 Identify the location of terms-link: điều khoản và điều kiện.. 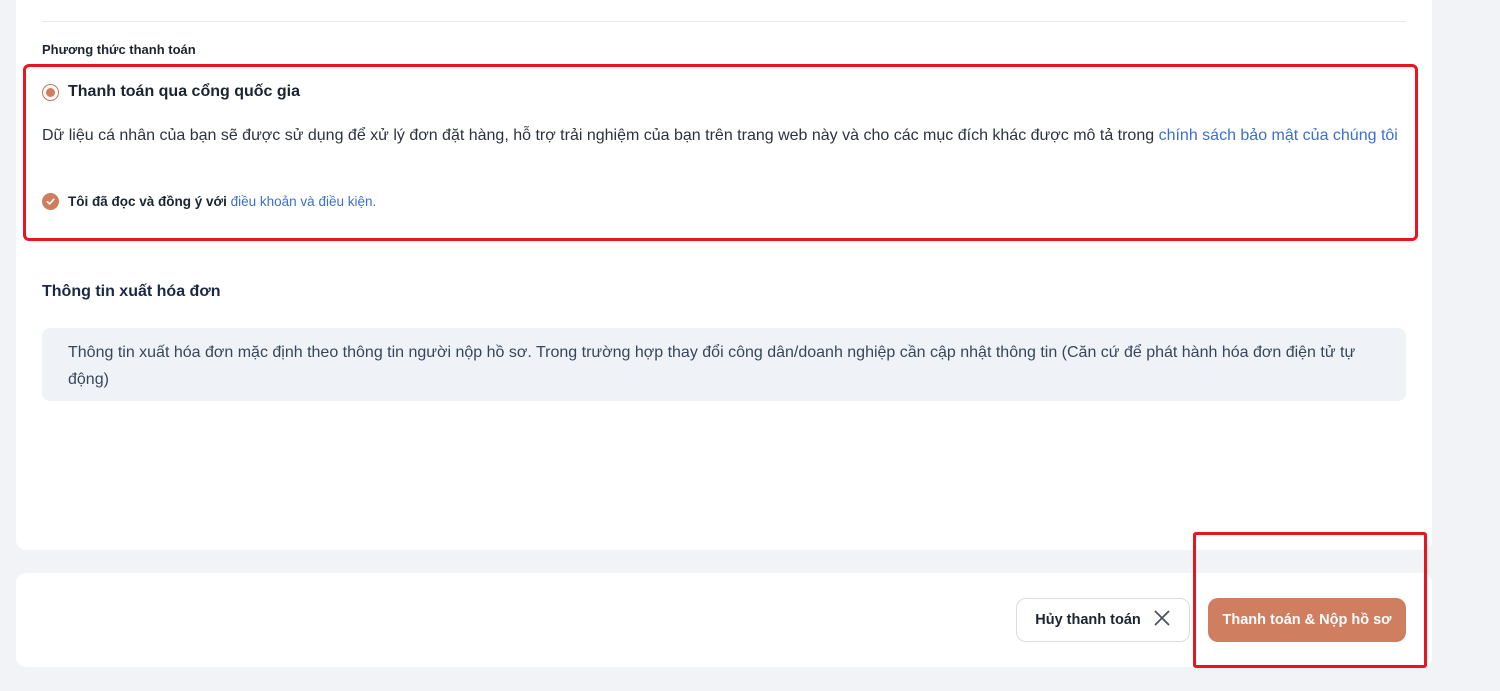
(304, 201).